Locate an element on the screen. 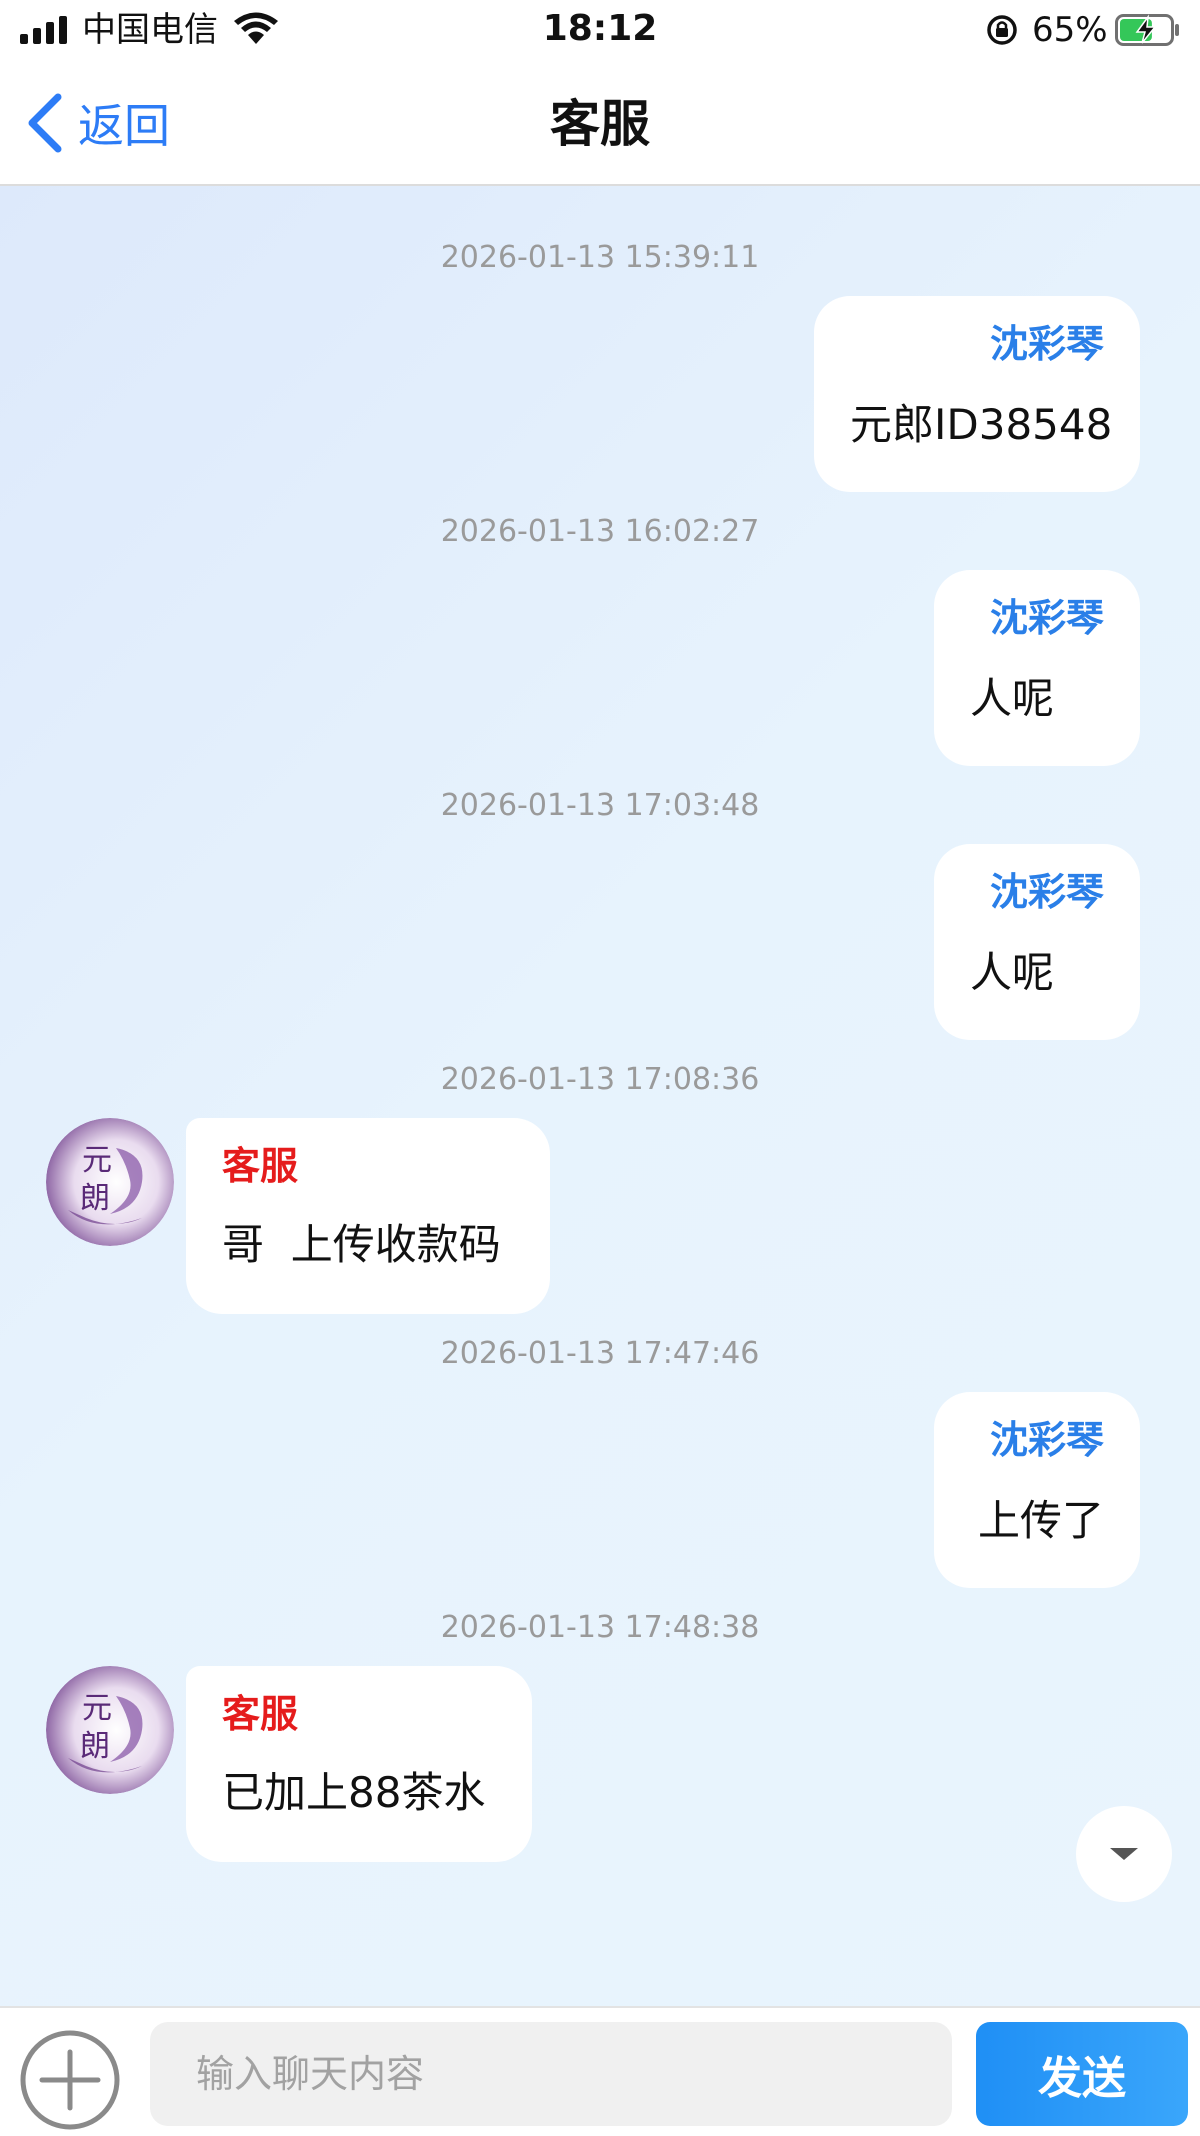 This screenshot has width=1200, height=2136. chat-input is located at coordinates (551, 2074).